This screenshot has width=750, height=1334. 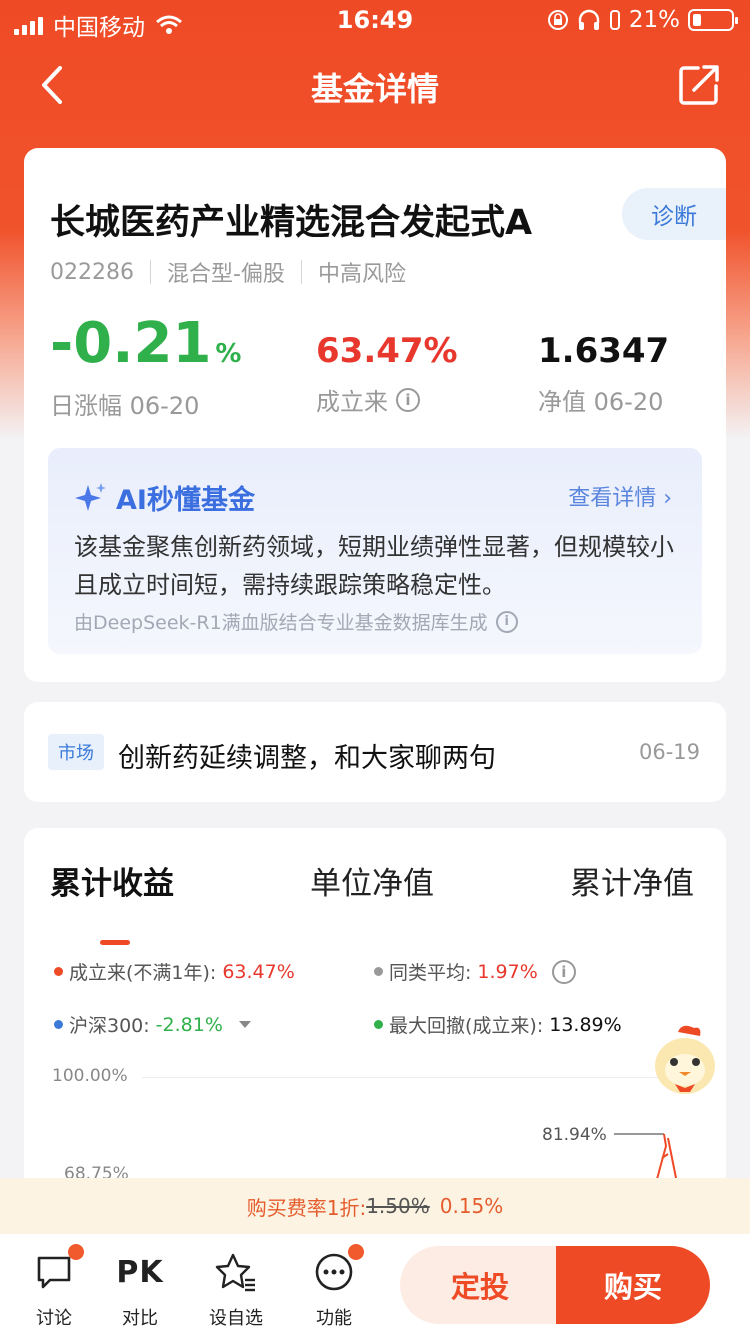 I want to click on tab-indicator, so click(x=115, y=942).